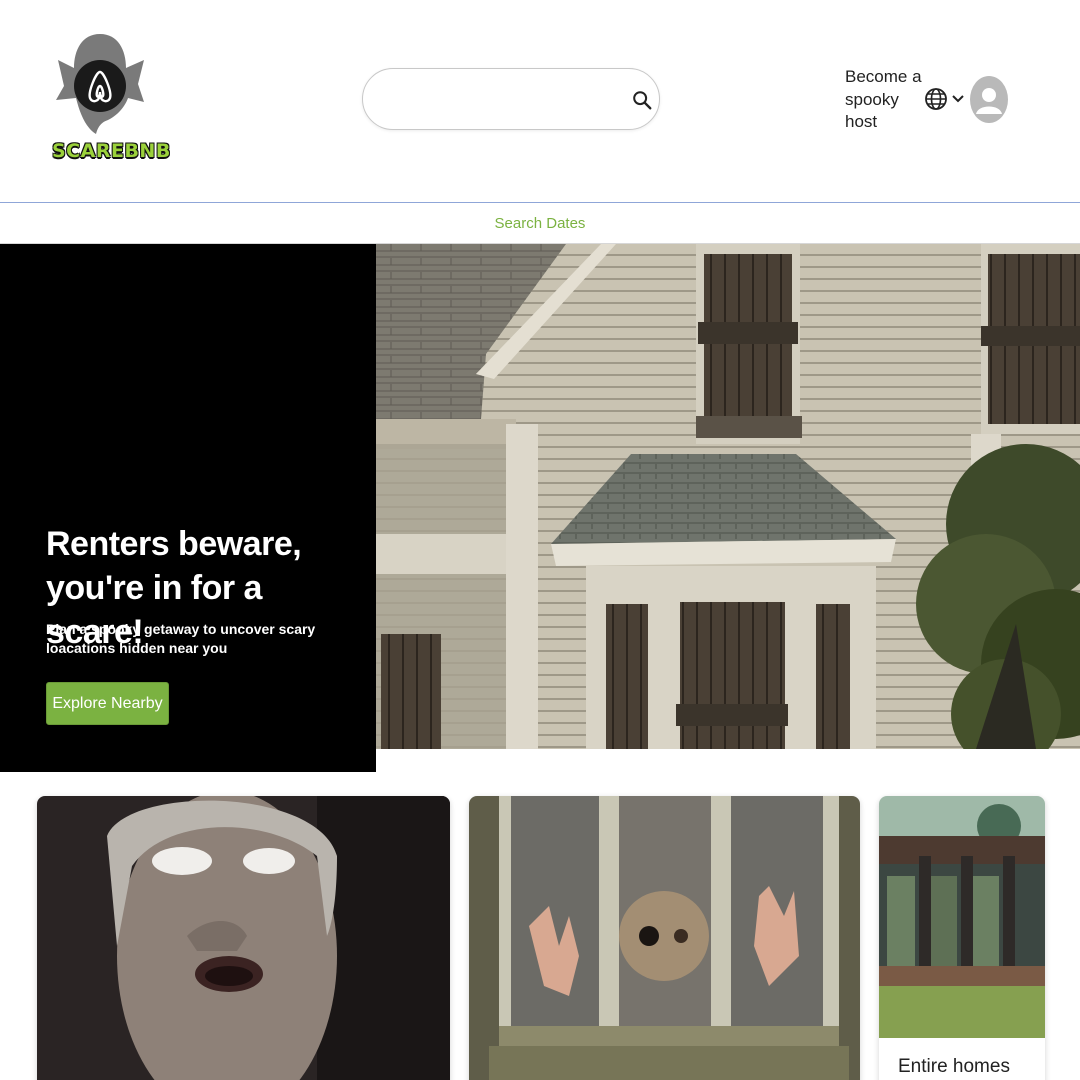  I want to click on globe-icon, so click(936, 99).